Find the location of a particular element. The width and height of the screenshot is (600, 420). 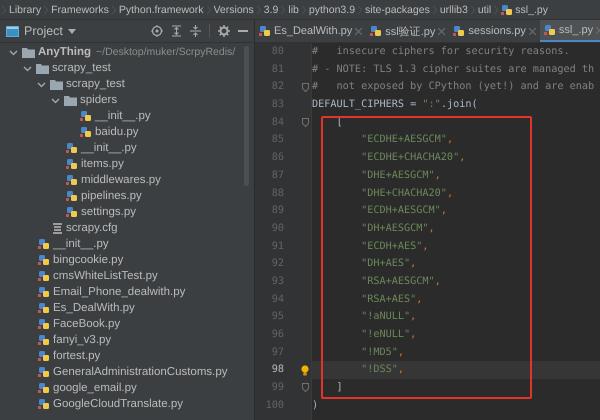

tree-item: baidu.py is located at coordinates (127, 132).